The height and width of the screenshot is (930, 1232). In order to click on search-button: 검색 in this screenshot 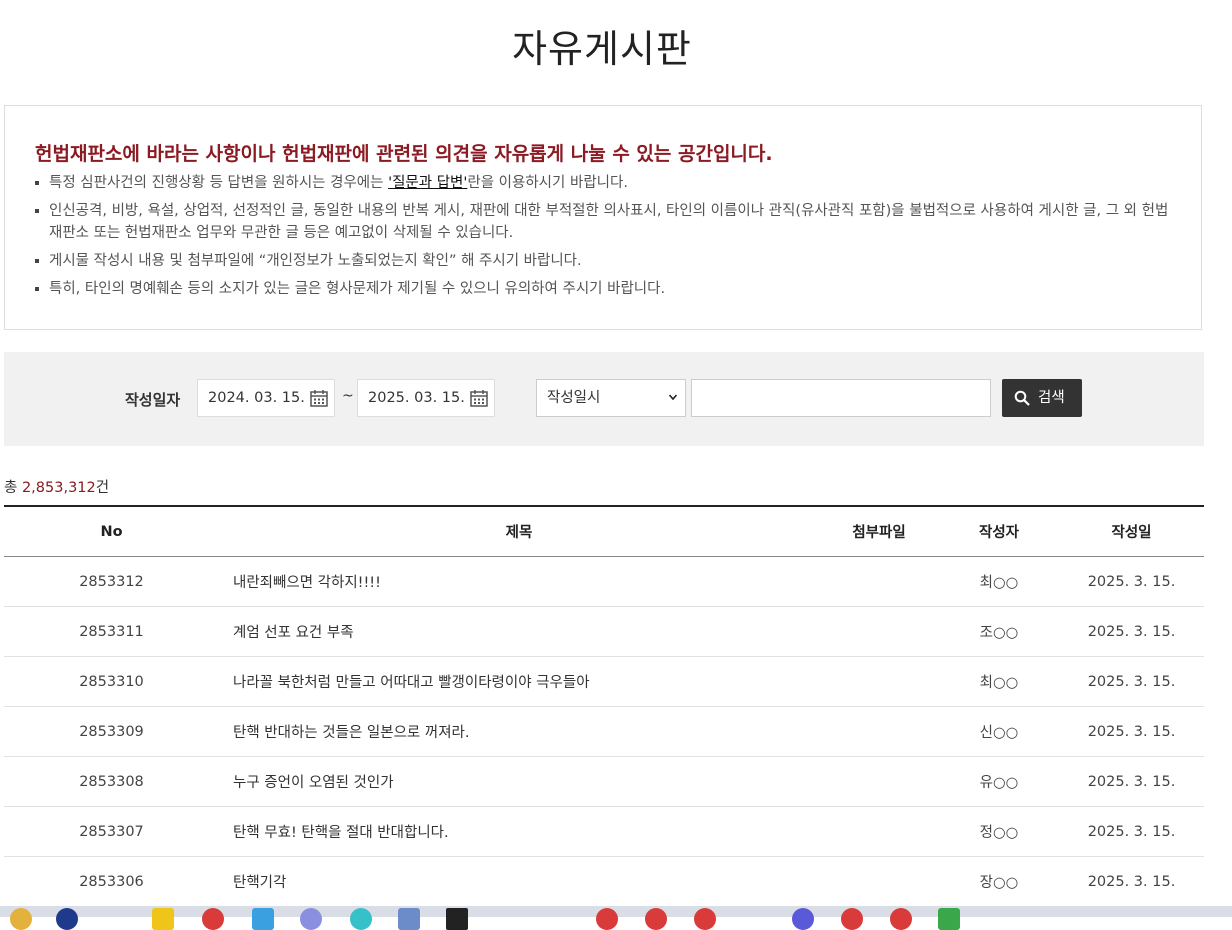, I will do `click(1042, 398)`.